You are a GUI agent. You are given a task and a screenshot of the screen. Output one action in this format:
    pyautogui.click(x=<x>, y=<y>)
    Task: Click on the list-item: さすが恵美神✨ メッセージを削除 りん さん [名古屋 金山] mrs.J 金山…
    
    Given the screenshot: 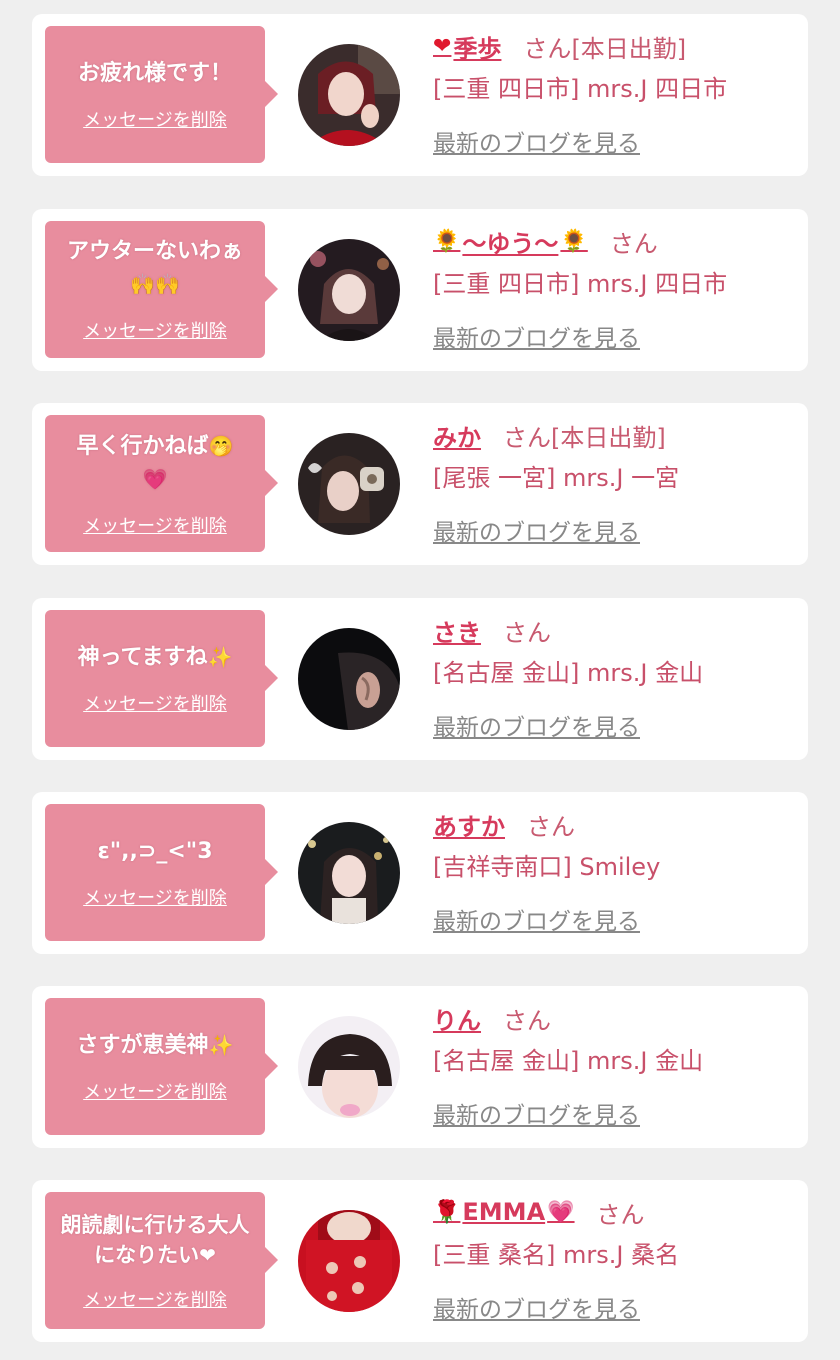 What is the action you would take?
    pyautogui.click(x=420, y=1067)
    